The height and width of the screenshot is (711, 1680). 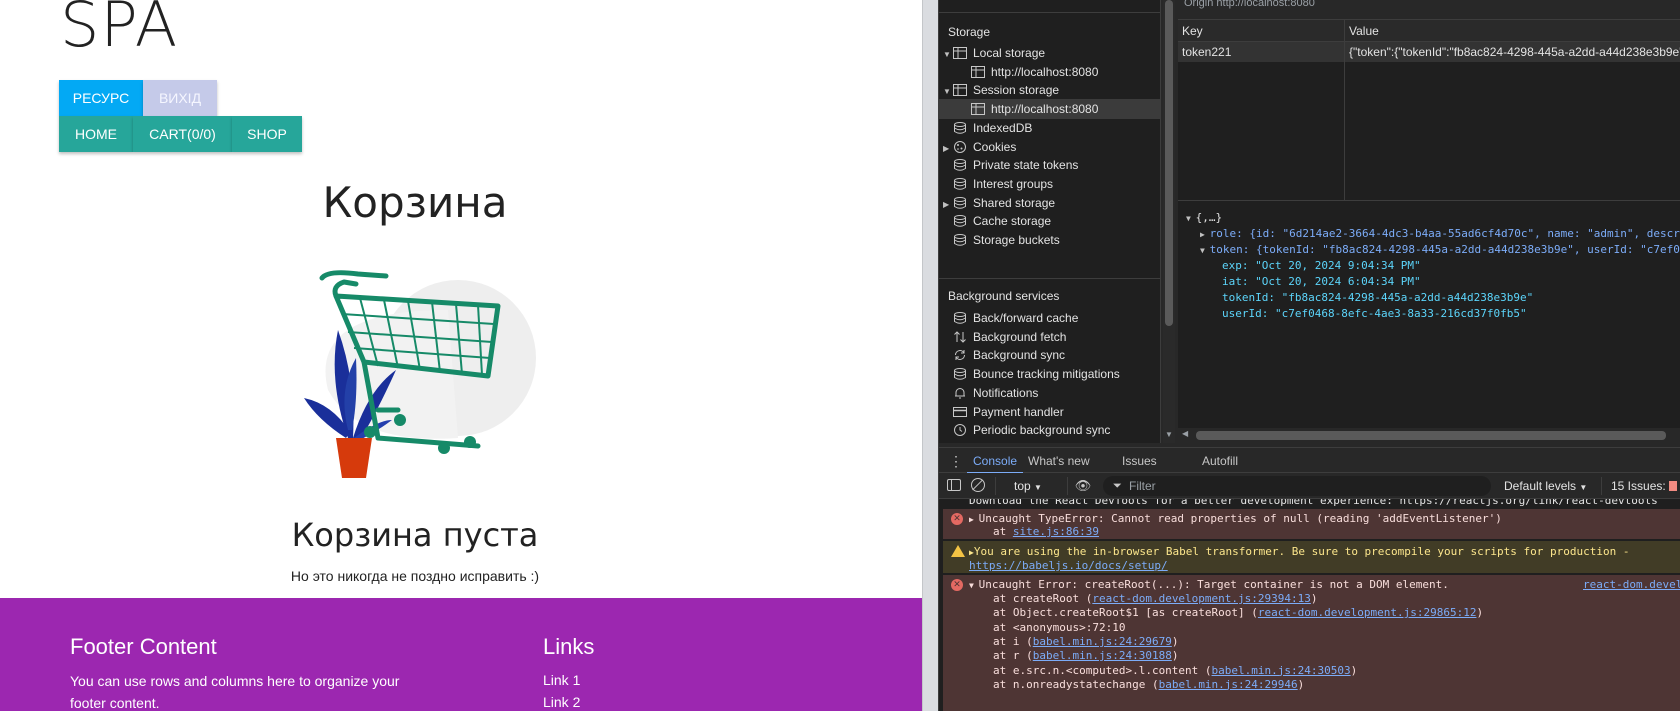 I want to click on tree-item-periodic-background-sync: Periodic background sync, so click(x=1026, y=430).